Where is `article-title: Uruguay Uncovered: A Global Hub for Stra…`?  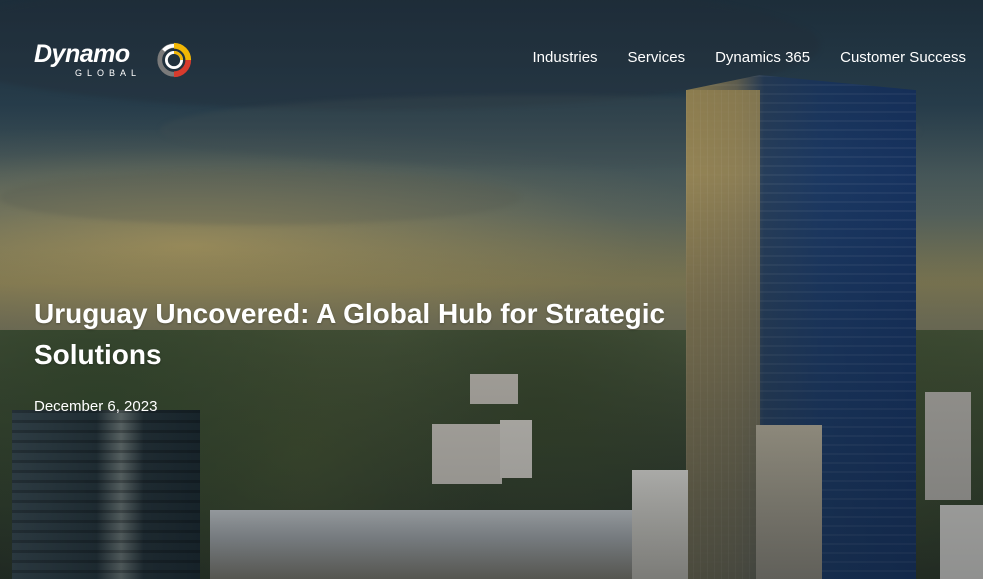
article-title: Uruguay Uncovered: A Global Hub for Stra… is located at coordinates (350, 334).